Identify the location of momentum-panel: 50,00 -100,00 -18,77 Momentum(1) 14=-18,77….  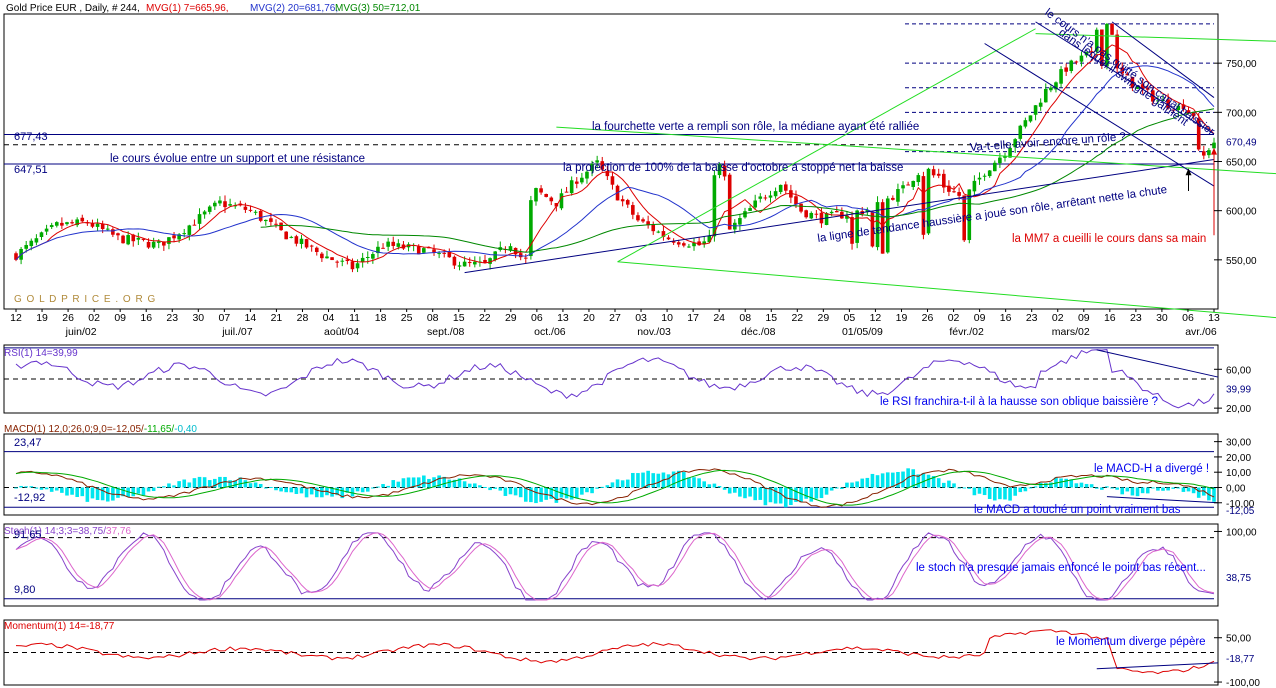
(631, 653).